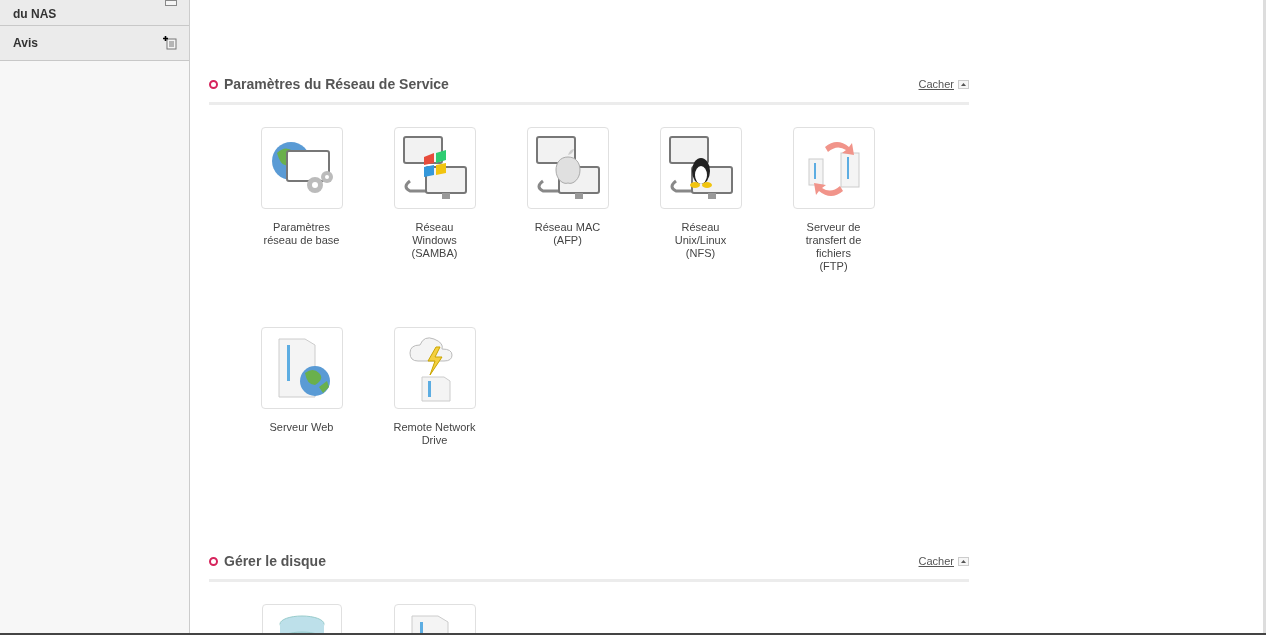 The width and height of the screenshot is (1266, 635). Describe the element at coordinates (434, 240) in the screenshot. I see `tile-label: Réseau Windows (SAMBA)` at that location.